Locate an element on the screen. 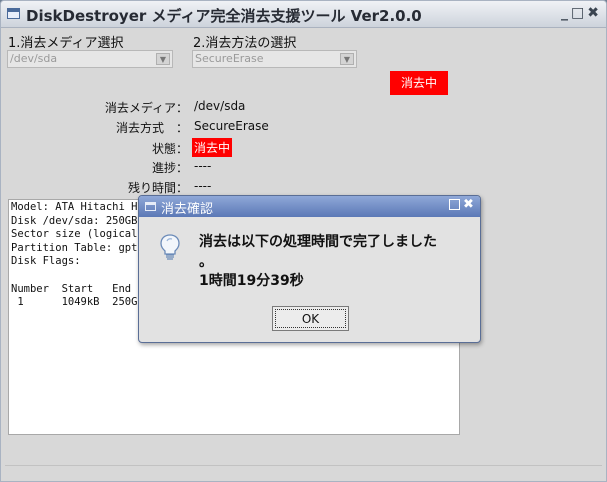 Image resolution: width=607 pixels, height=482 pixels. maximize-icon: □ is located at coordinates (578, 13).